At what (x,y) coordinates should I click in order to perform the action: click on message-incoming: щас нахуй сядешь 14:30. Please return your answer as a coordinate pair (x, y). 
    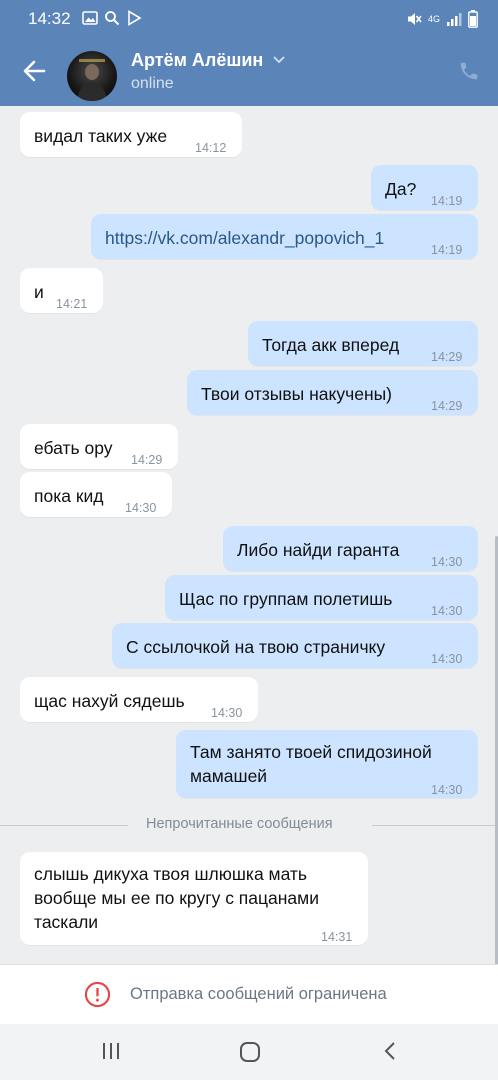
    Looking at the image, I should click on (139, 699).